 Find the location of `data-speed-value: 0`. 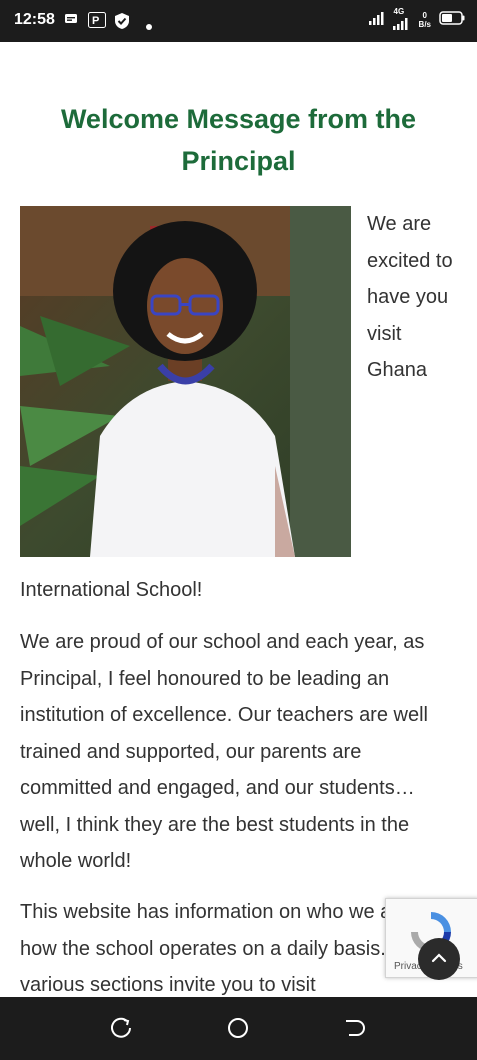

data-speed-value: 0 is located at coordinates (424, 15).